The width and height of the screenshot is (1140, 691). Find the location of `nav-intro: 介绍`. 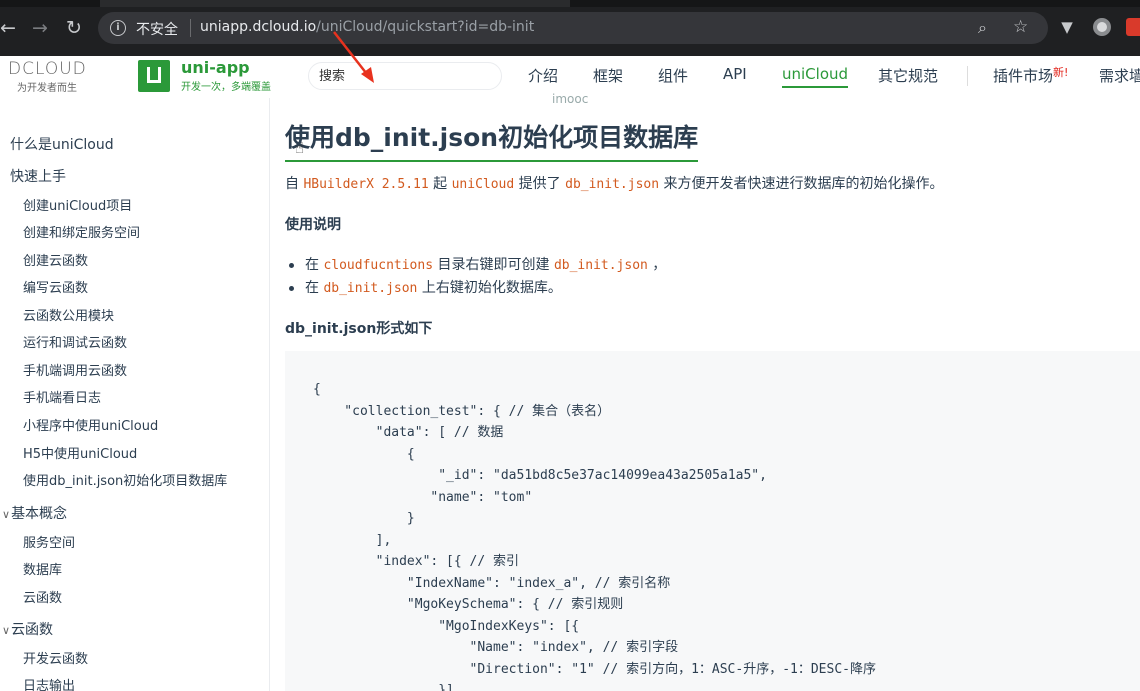

nav-intro: 介绍 is located at coordinates (543, 75).